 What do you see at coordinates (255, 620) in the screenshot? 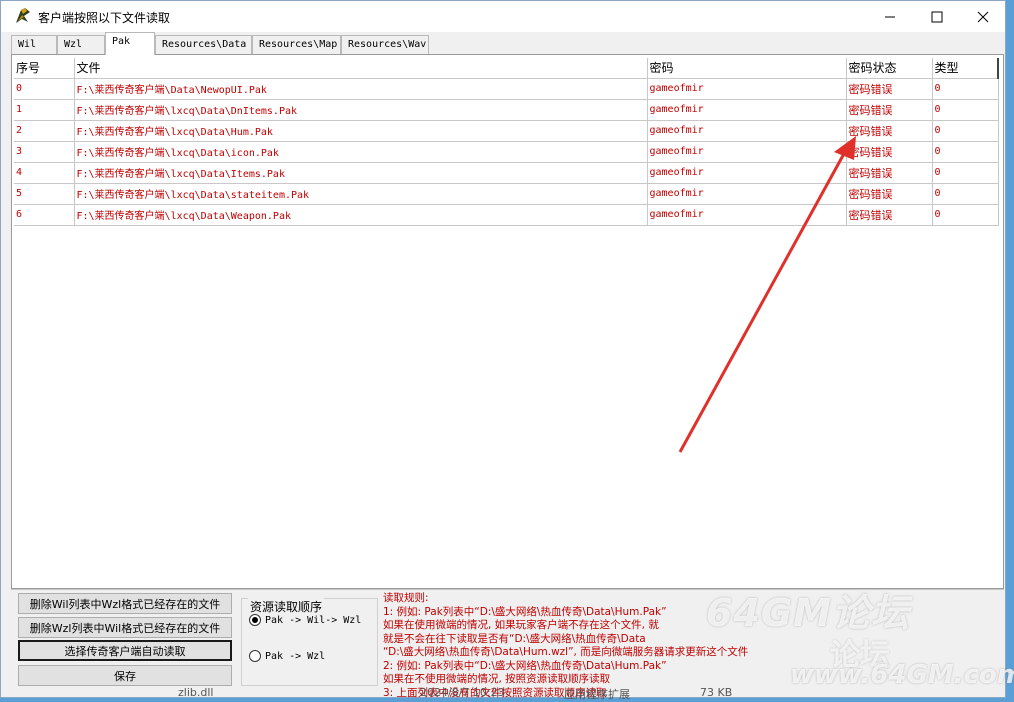
I see `radio-selected-icon` at bounding box center [255, 620].